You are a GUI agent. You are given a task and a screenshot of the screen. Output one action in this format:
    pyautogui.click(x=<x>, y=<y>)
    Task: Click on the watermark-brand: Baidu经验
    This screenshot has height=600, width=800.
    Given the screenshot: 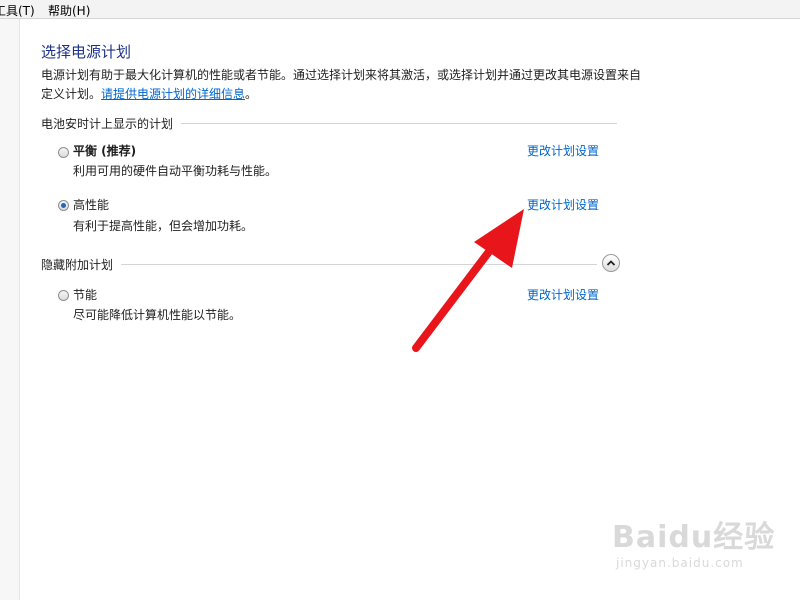 What is the action you would take?
    pyautogui.click(x=694, y=537)
    